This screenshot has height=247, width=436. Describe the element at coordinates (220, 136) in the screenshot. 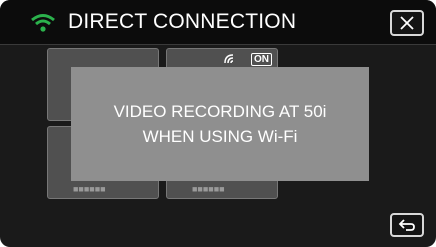

I see `message-line-2: WHEN USING Wi-Fi` at that location.